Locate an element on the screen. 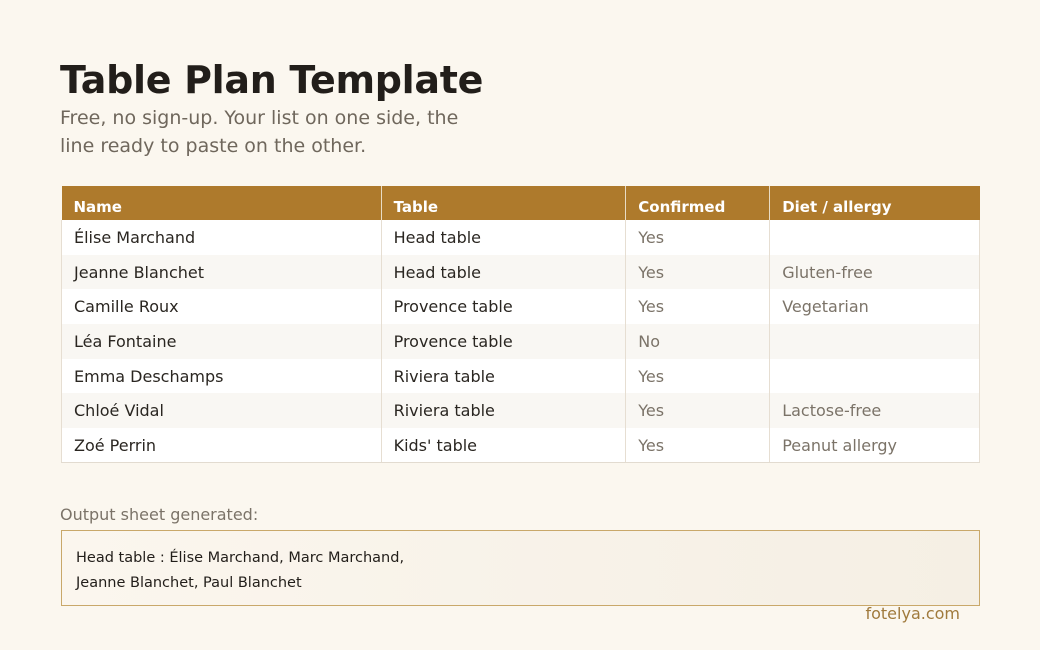  table-row: Élise Marchand Head table Yes is located at coordinates (520, 237).